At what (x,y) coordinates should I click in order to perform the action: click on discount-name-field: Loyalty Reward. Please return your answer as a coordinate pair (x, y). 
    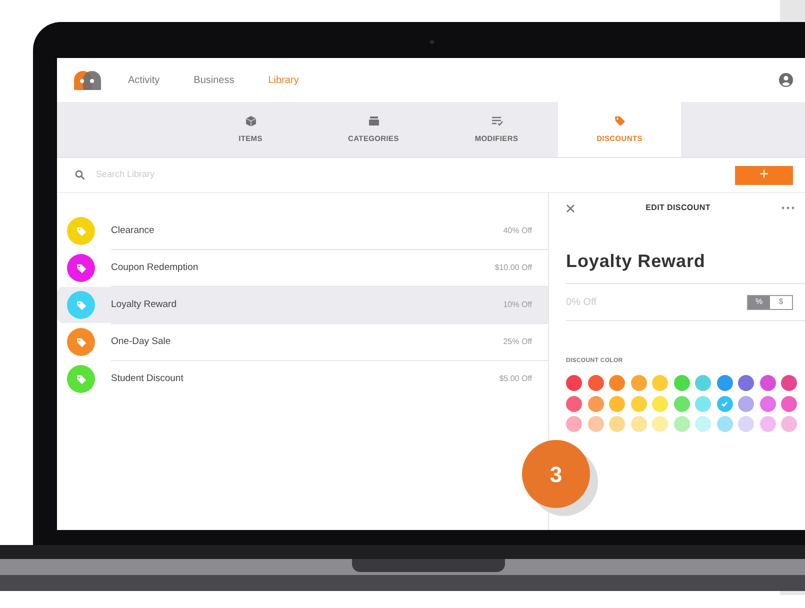
    Looking at the image, I should click on (636, 261).